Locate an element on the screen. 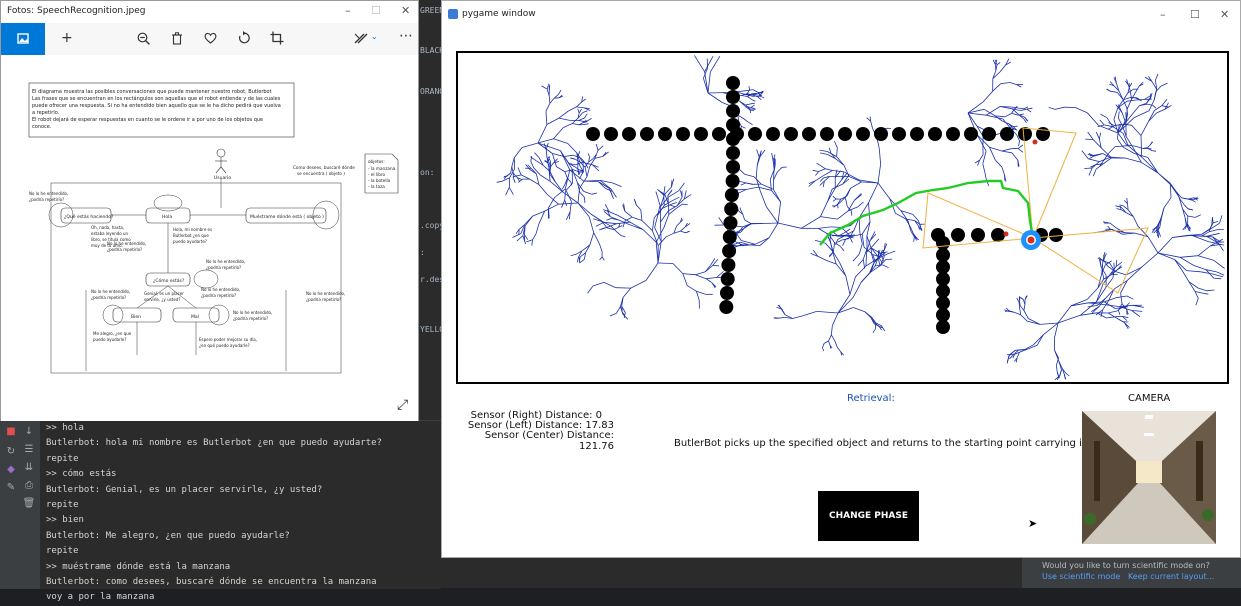 The width and height of the screenshot is (1241, 606). chevron-down-icon: ⌄ is located at coordinates (374, 36).